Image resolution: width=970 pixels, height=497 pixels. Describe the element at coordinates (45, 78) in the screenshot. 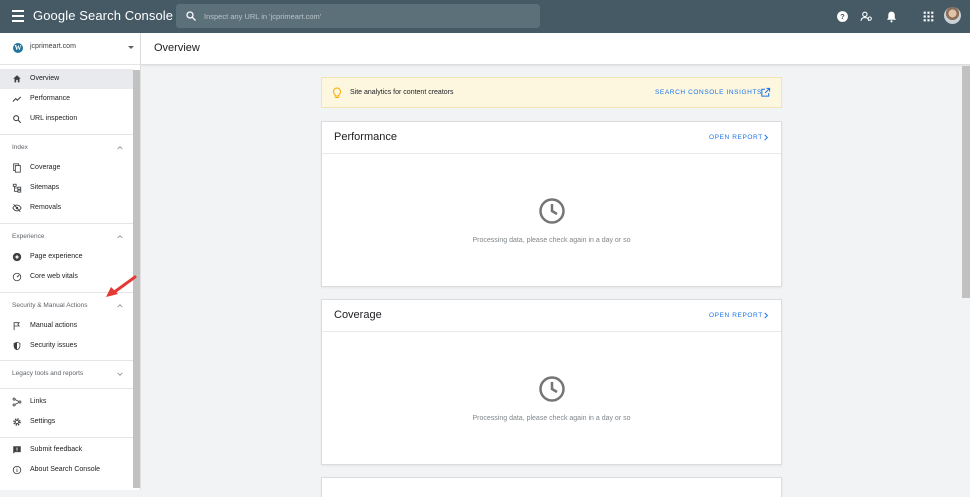

I see `sidebar-item-label: Overview` at that location.